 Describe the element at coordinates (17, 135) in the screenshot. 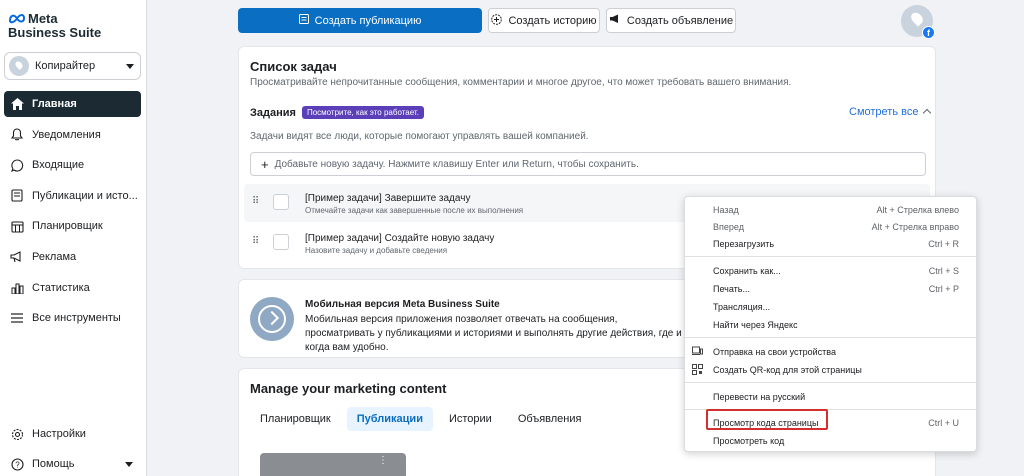

I see `bell-icon` at that location.